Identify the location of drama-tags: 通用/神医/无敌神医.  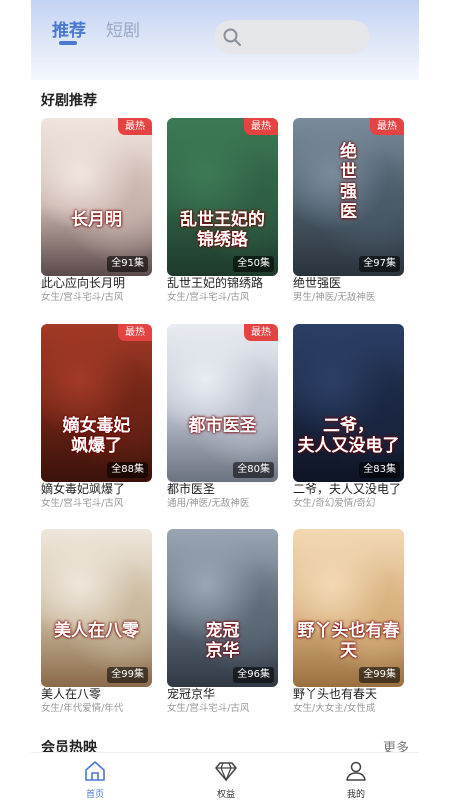
(208, 503).